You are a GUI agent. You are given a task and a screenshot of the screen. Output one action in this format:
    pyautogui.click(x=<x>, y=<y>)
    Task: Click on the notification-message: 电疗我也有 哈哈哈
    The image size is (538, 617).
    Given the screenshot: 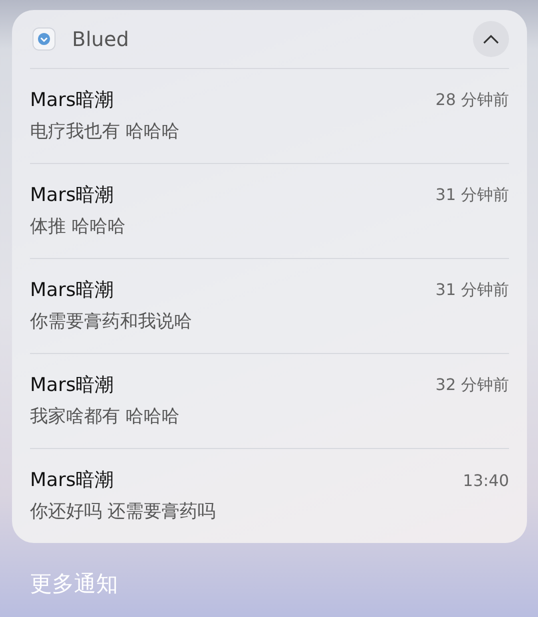 What is the action you would take?
    pyautogui.click(x=105, y=131)
    